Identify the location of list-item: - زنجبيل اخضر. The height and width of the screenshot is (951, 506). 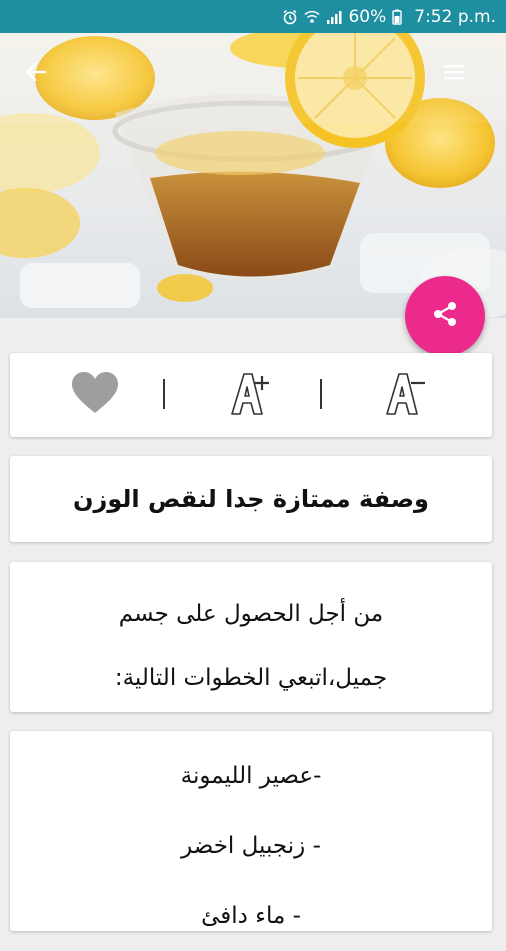
(251, 846).